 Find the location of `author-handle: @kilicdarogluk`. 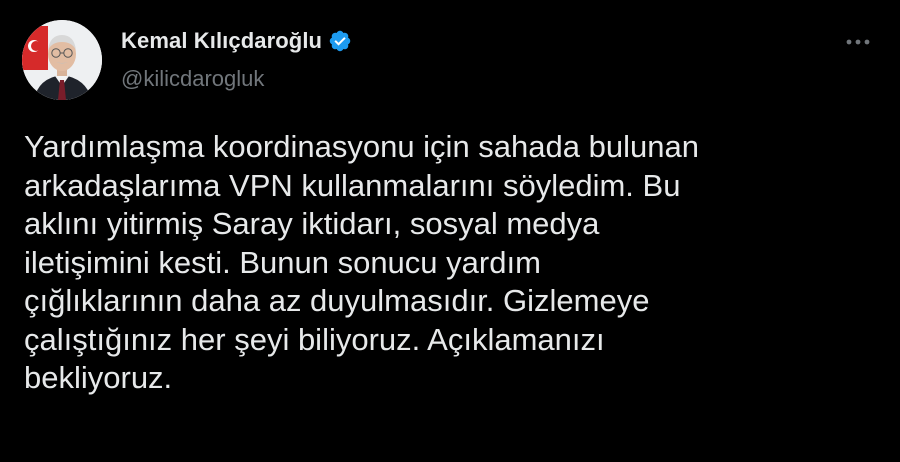

author-handle: @kilicdarogluk is located at coordinates (192, 79).